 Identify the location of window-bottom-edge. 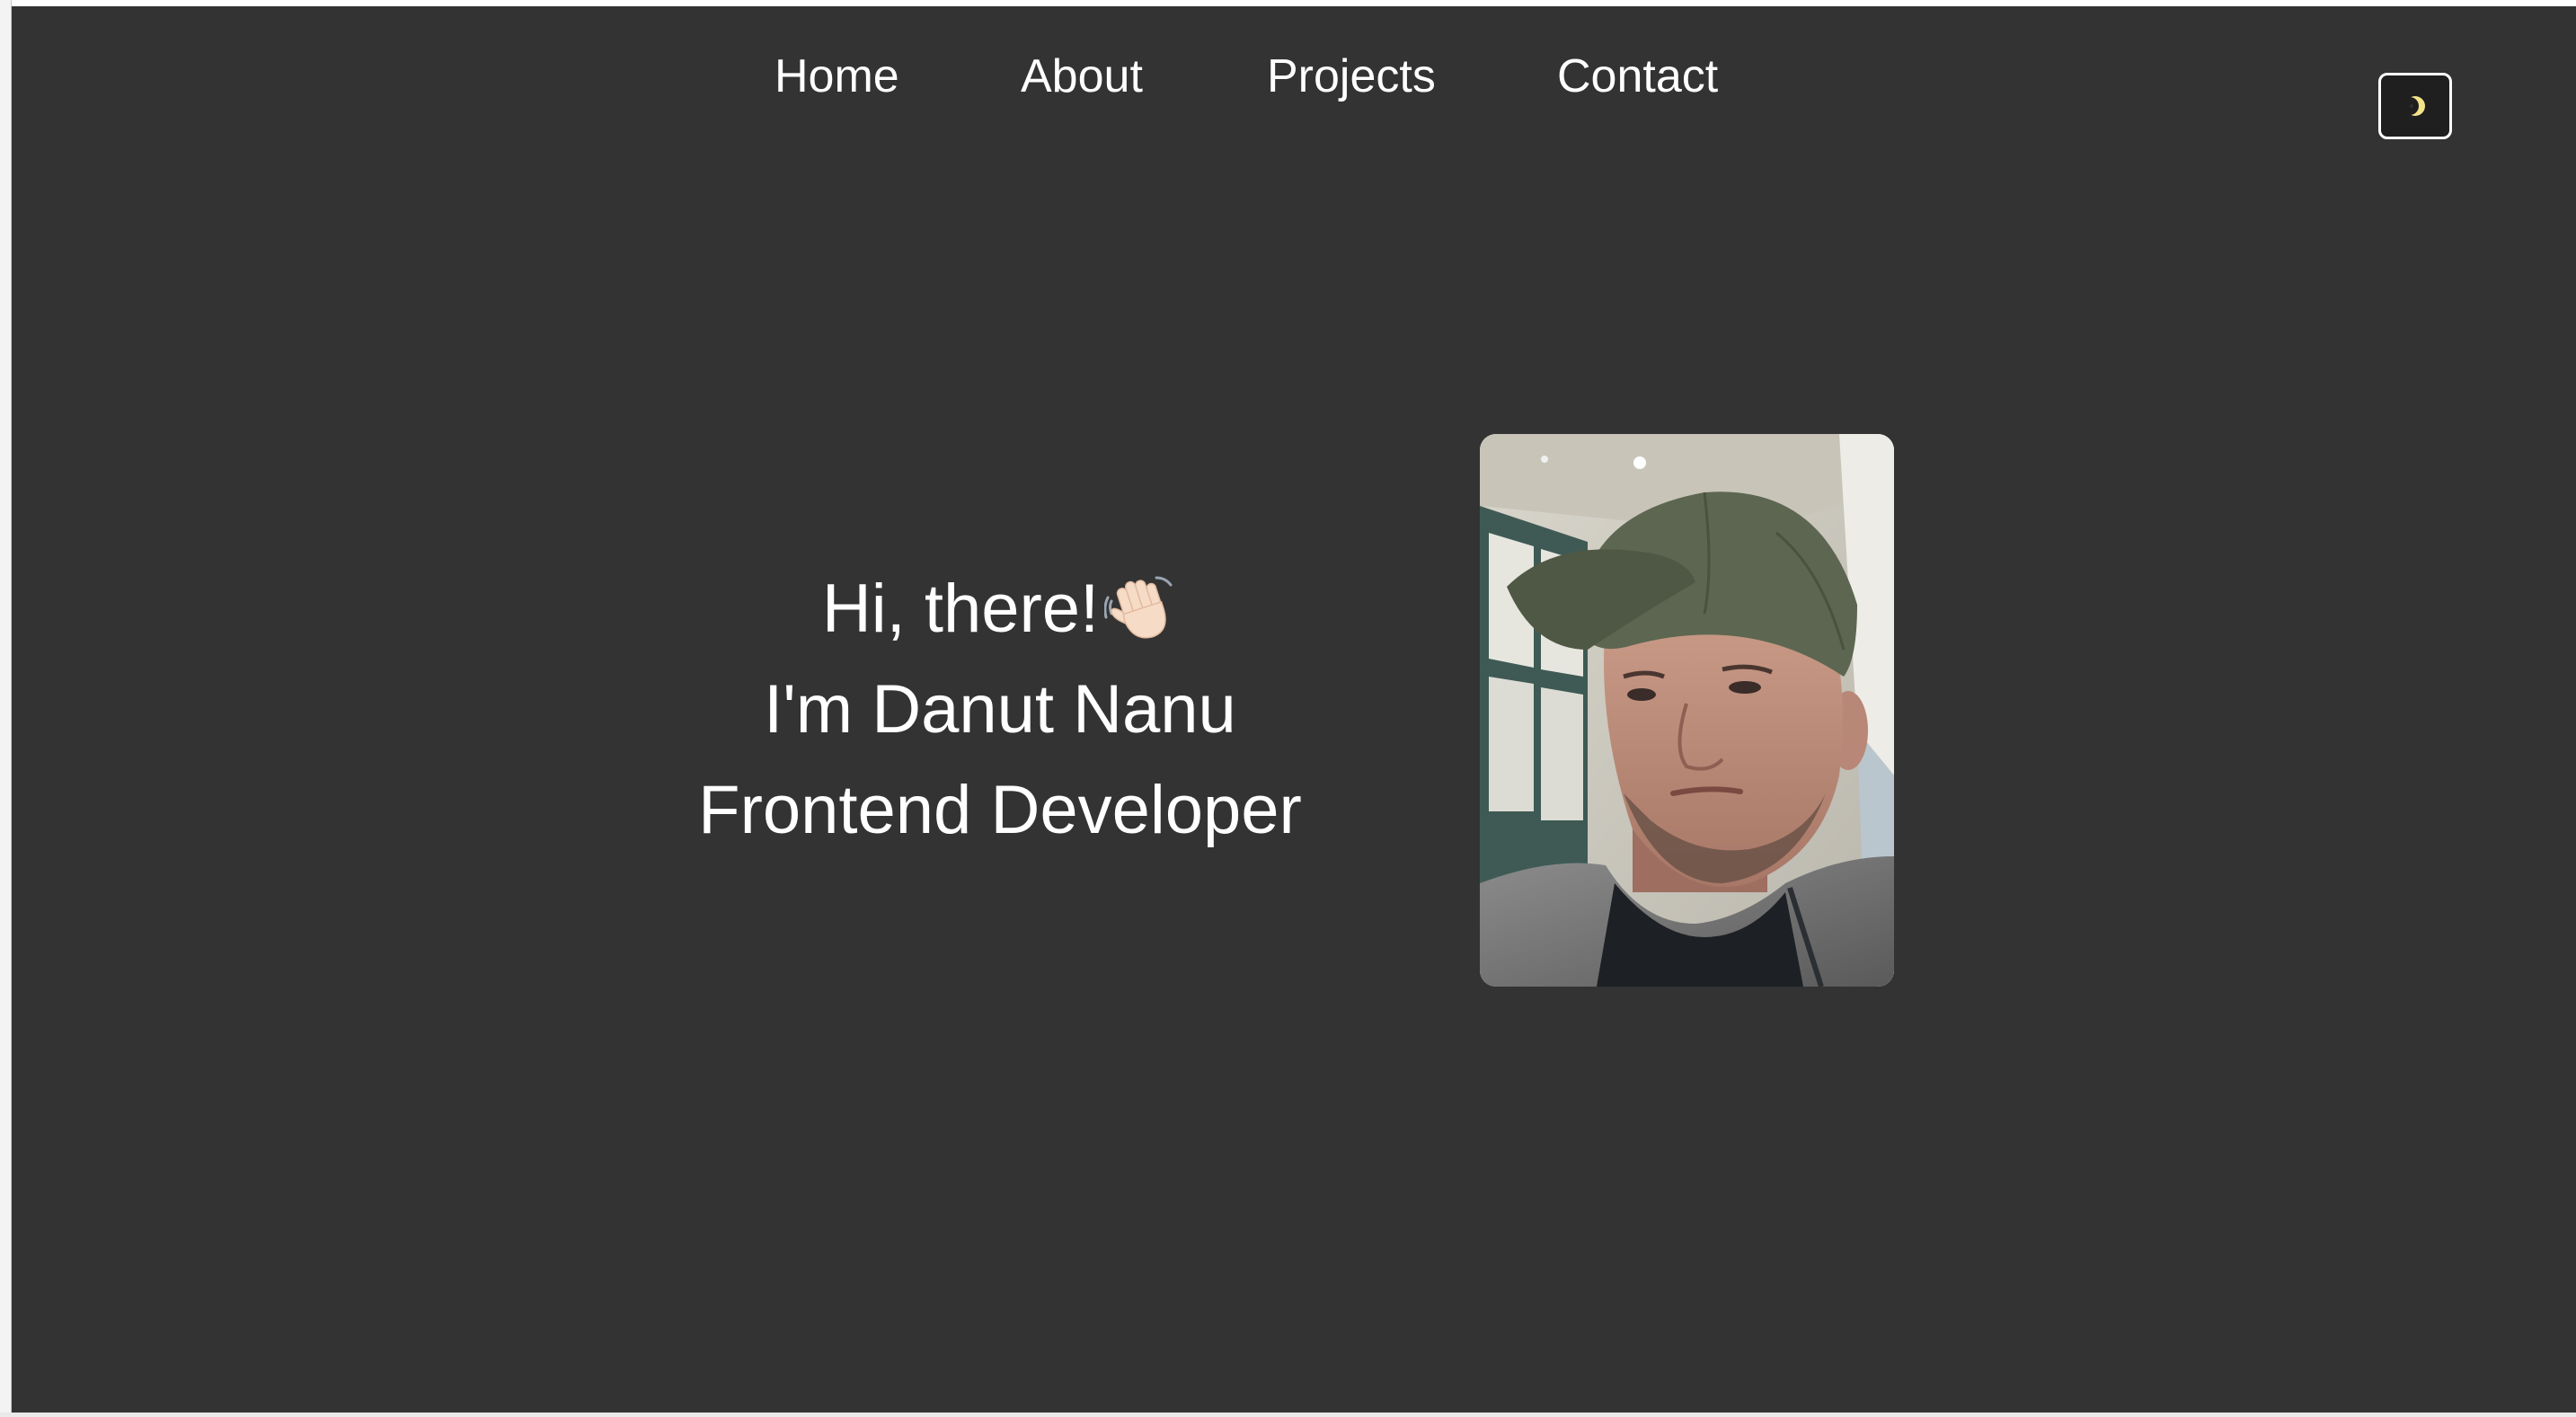
(1288, 1415).